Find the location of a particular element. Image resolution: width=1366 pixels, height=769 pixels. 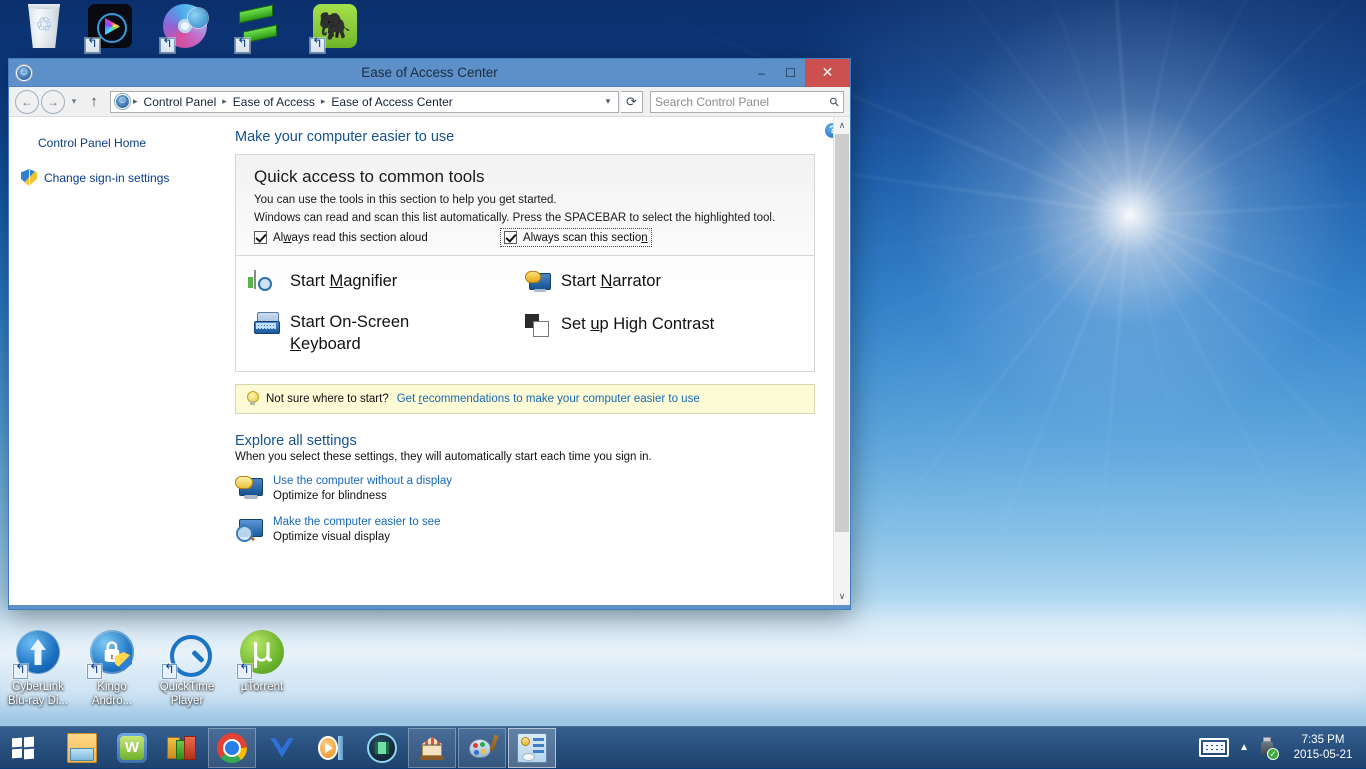

start-on-screen-keyboard-label: Start On-Screen Keyboard is located at coordinates (350, 333).